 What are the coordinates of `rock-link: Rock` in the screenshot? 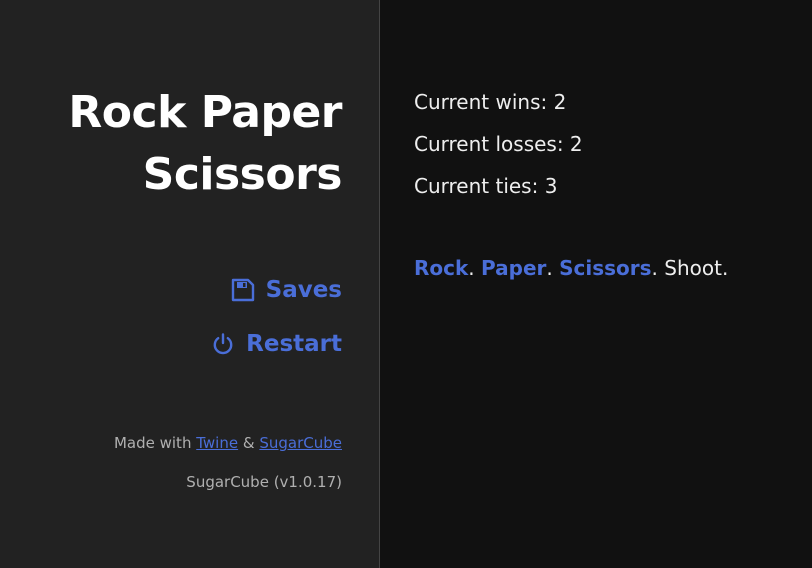 It's located at (441, 268).